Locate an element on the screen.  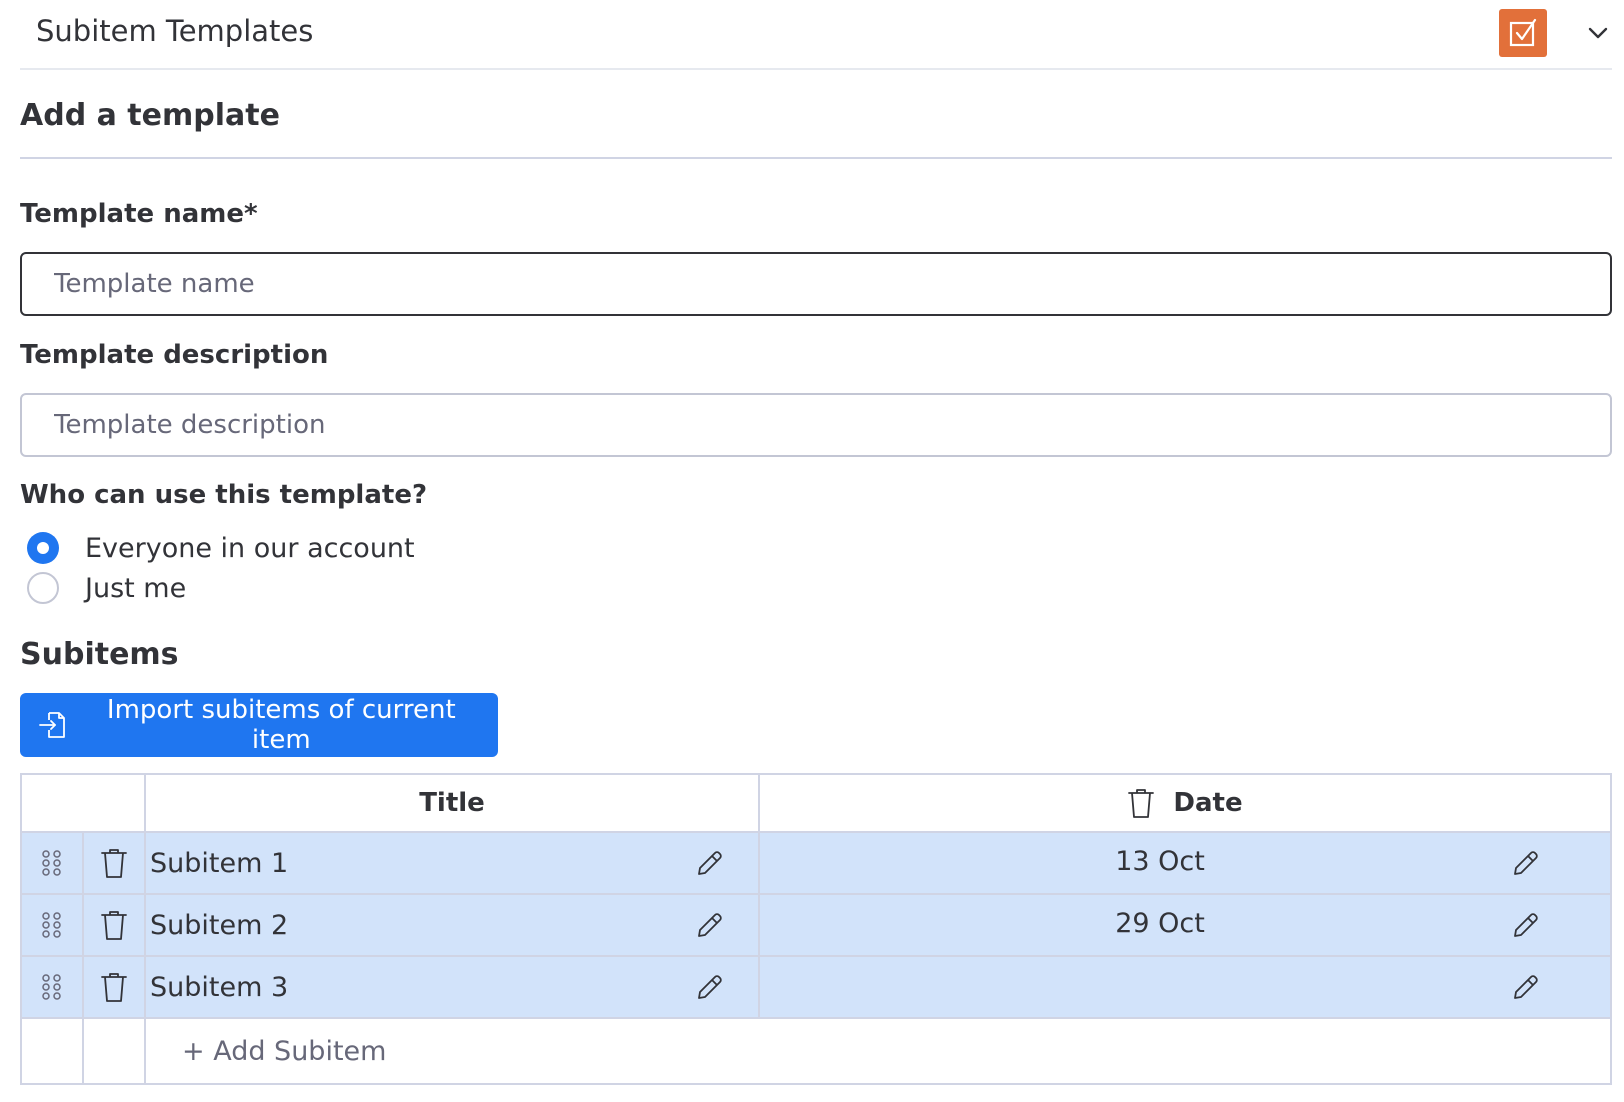
template-name-input is located at coordinates (816, 284).